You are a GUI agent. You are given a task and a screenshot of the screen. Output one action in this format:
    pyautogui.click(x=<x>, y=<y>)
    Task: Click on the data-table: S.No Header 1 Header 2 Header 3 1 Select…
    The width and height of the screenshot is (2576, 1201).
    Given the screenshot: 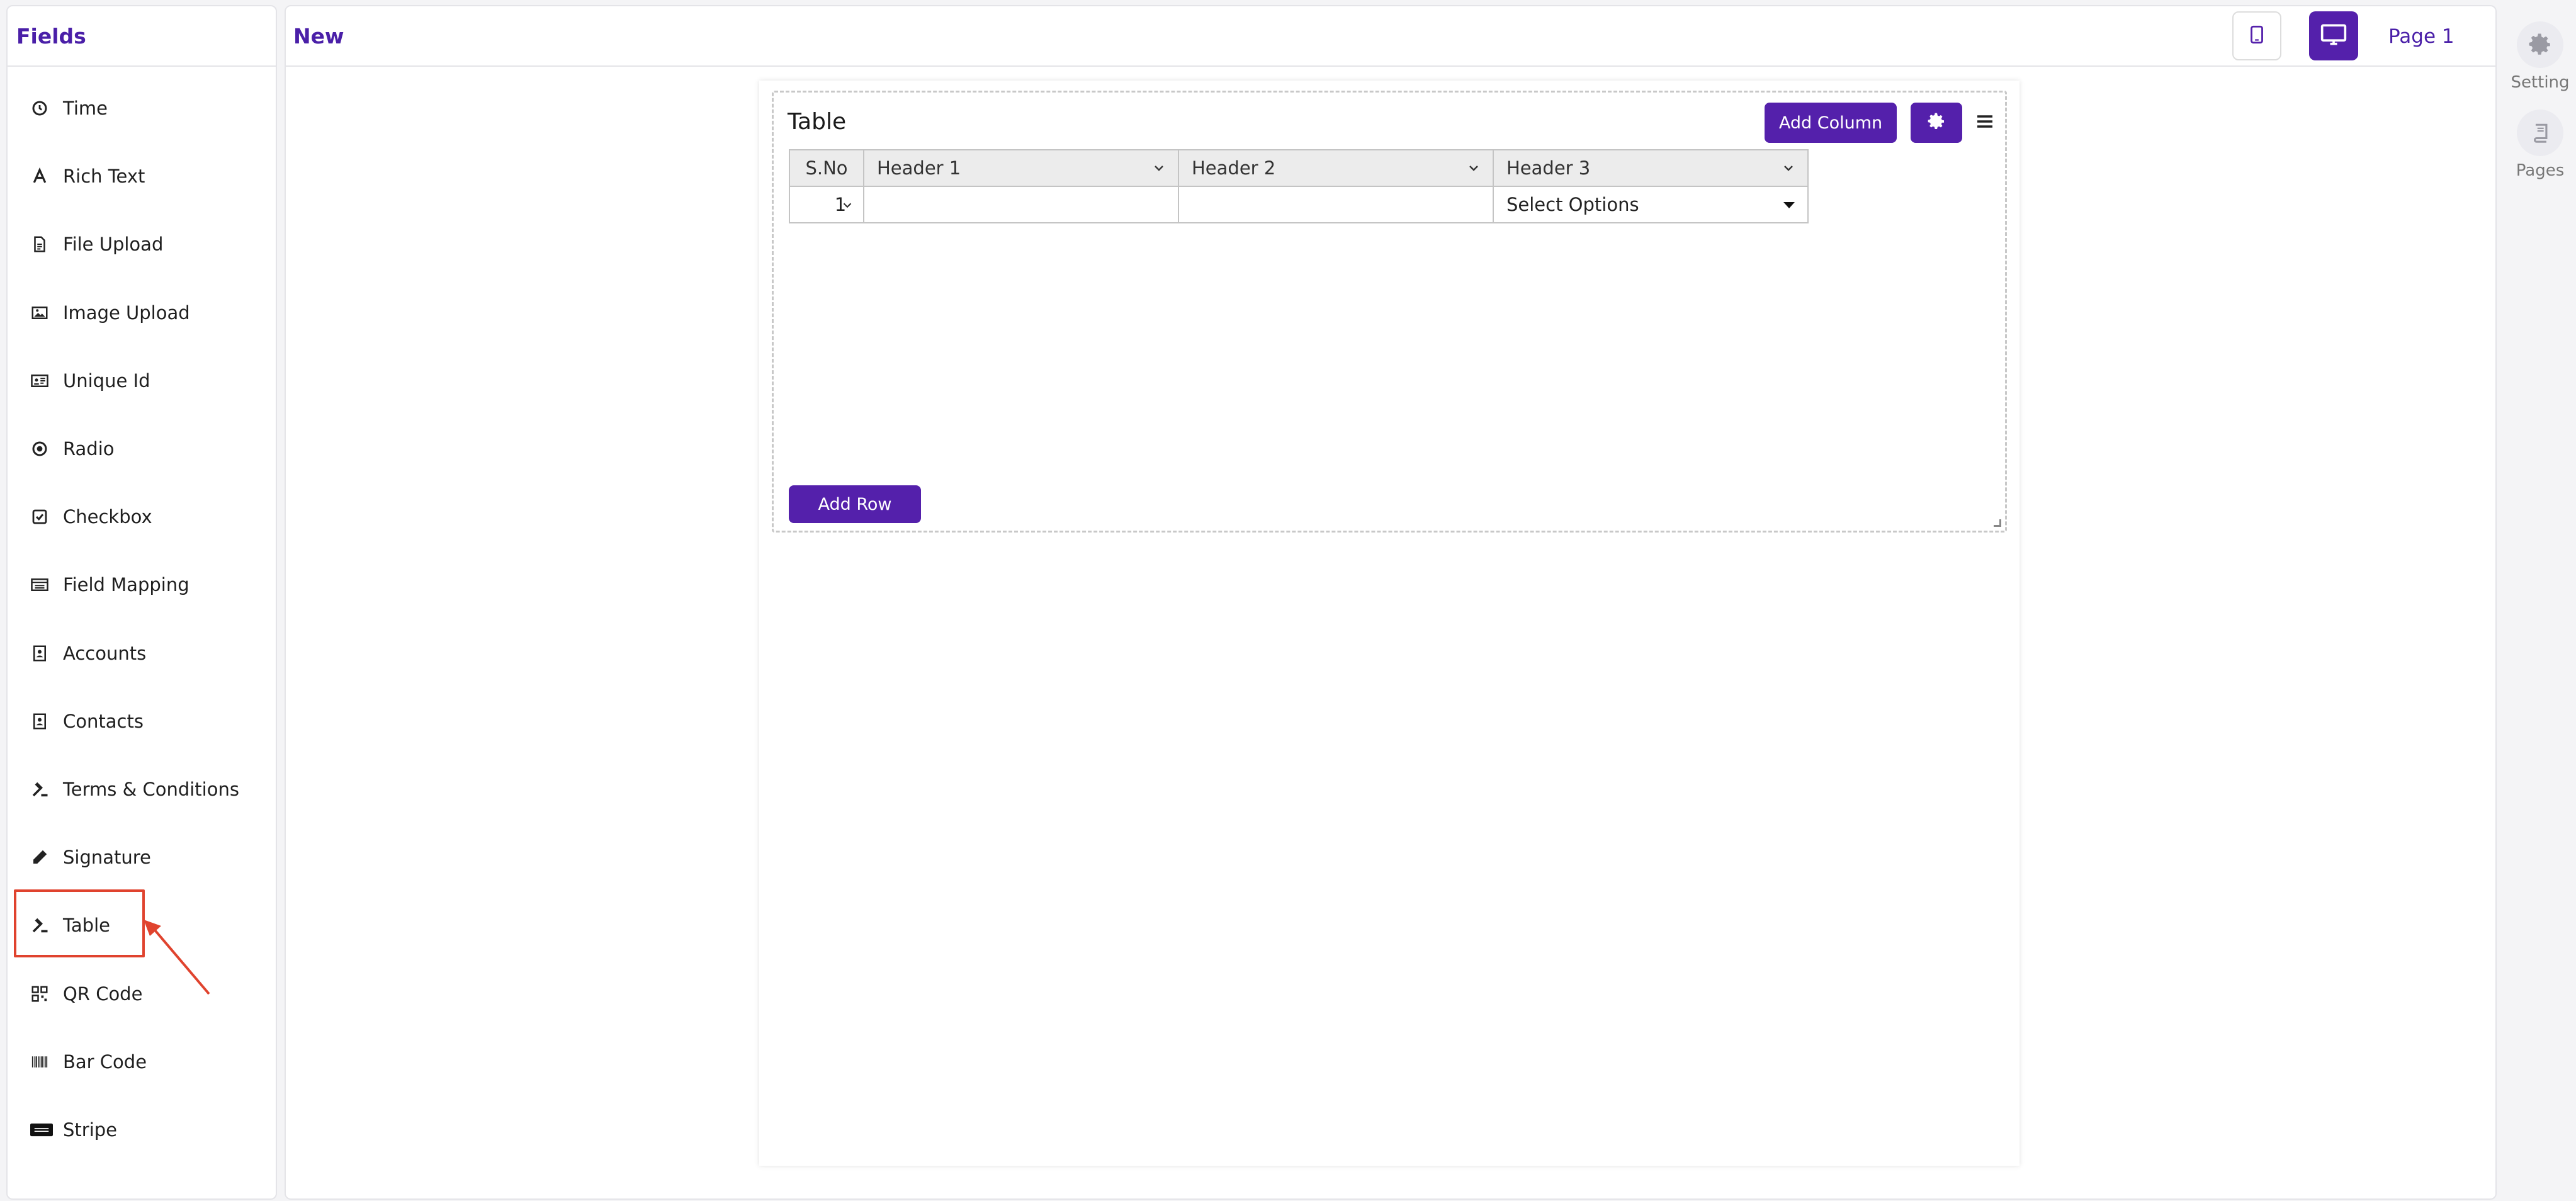 What is the action you would take?
    pyautogui.click(x=1299, y=186)
    